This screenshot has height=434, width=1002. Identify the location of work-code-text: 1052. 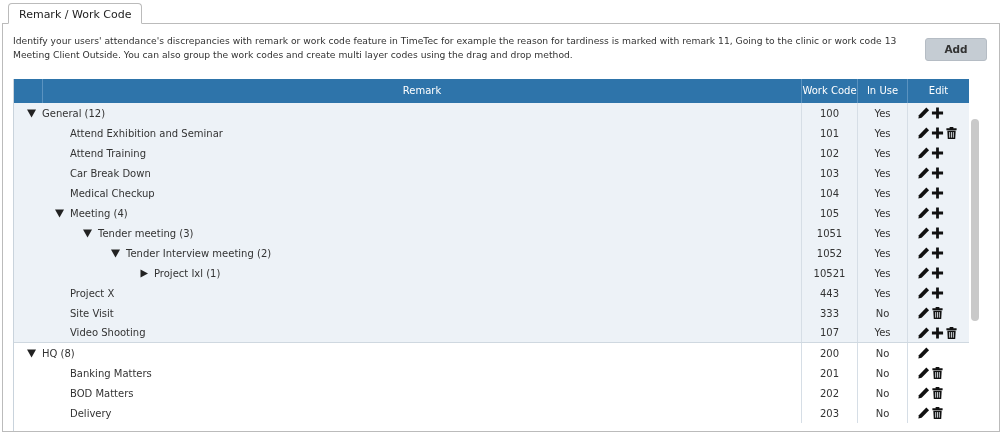
(829, 253).